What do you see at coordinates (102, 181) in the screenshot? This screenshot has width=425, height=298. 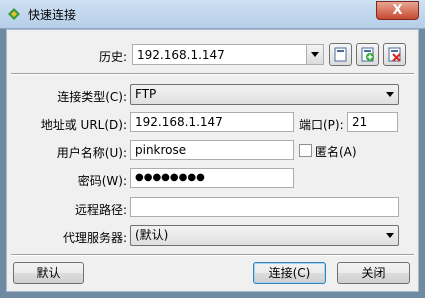 I see `password-label: 密码(W):` at bounding box center [102, 181].